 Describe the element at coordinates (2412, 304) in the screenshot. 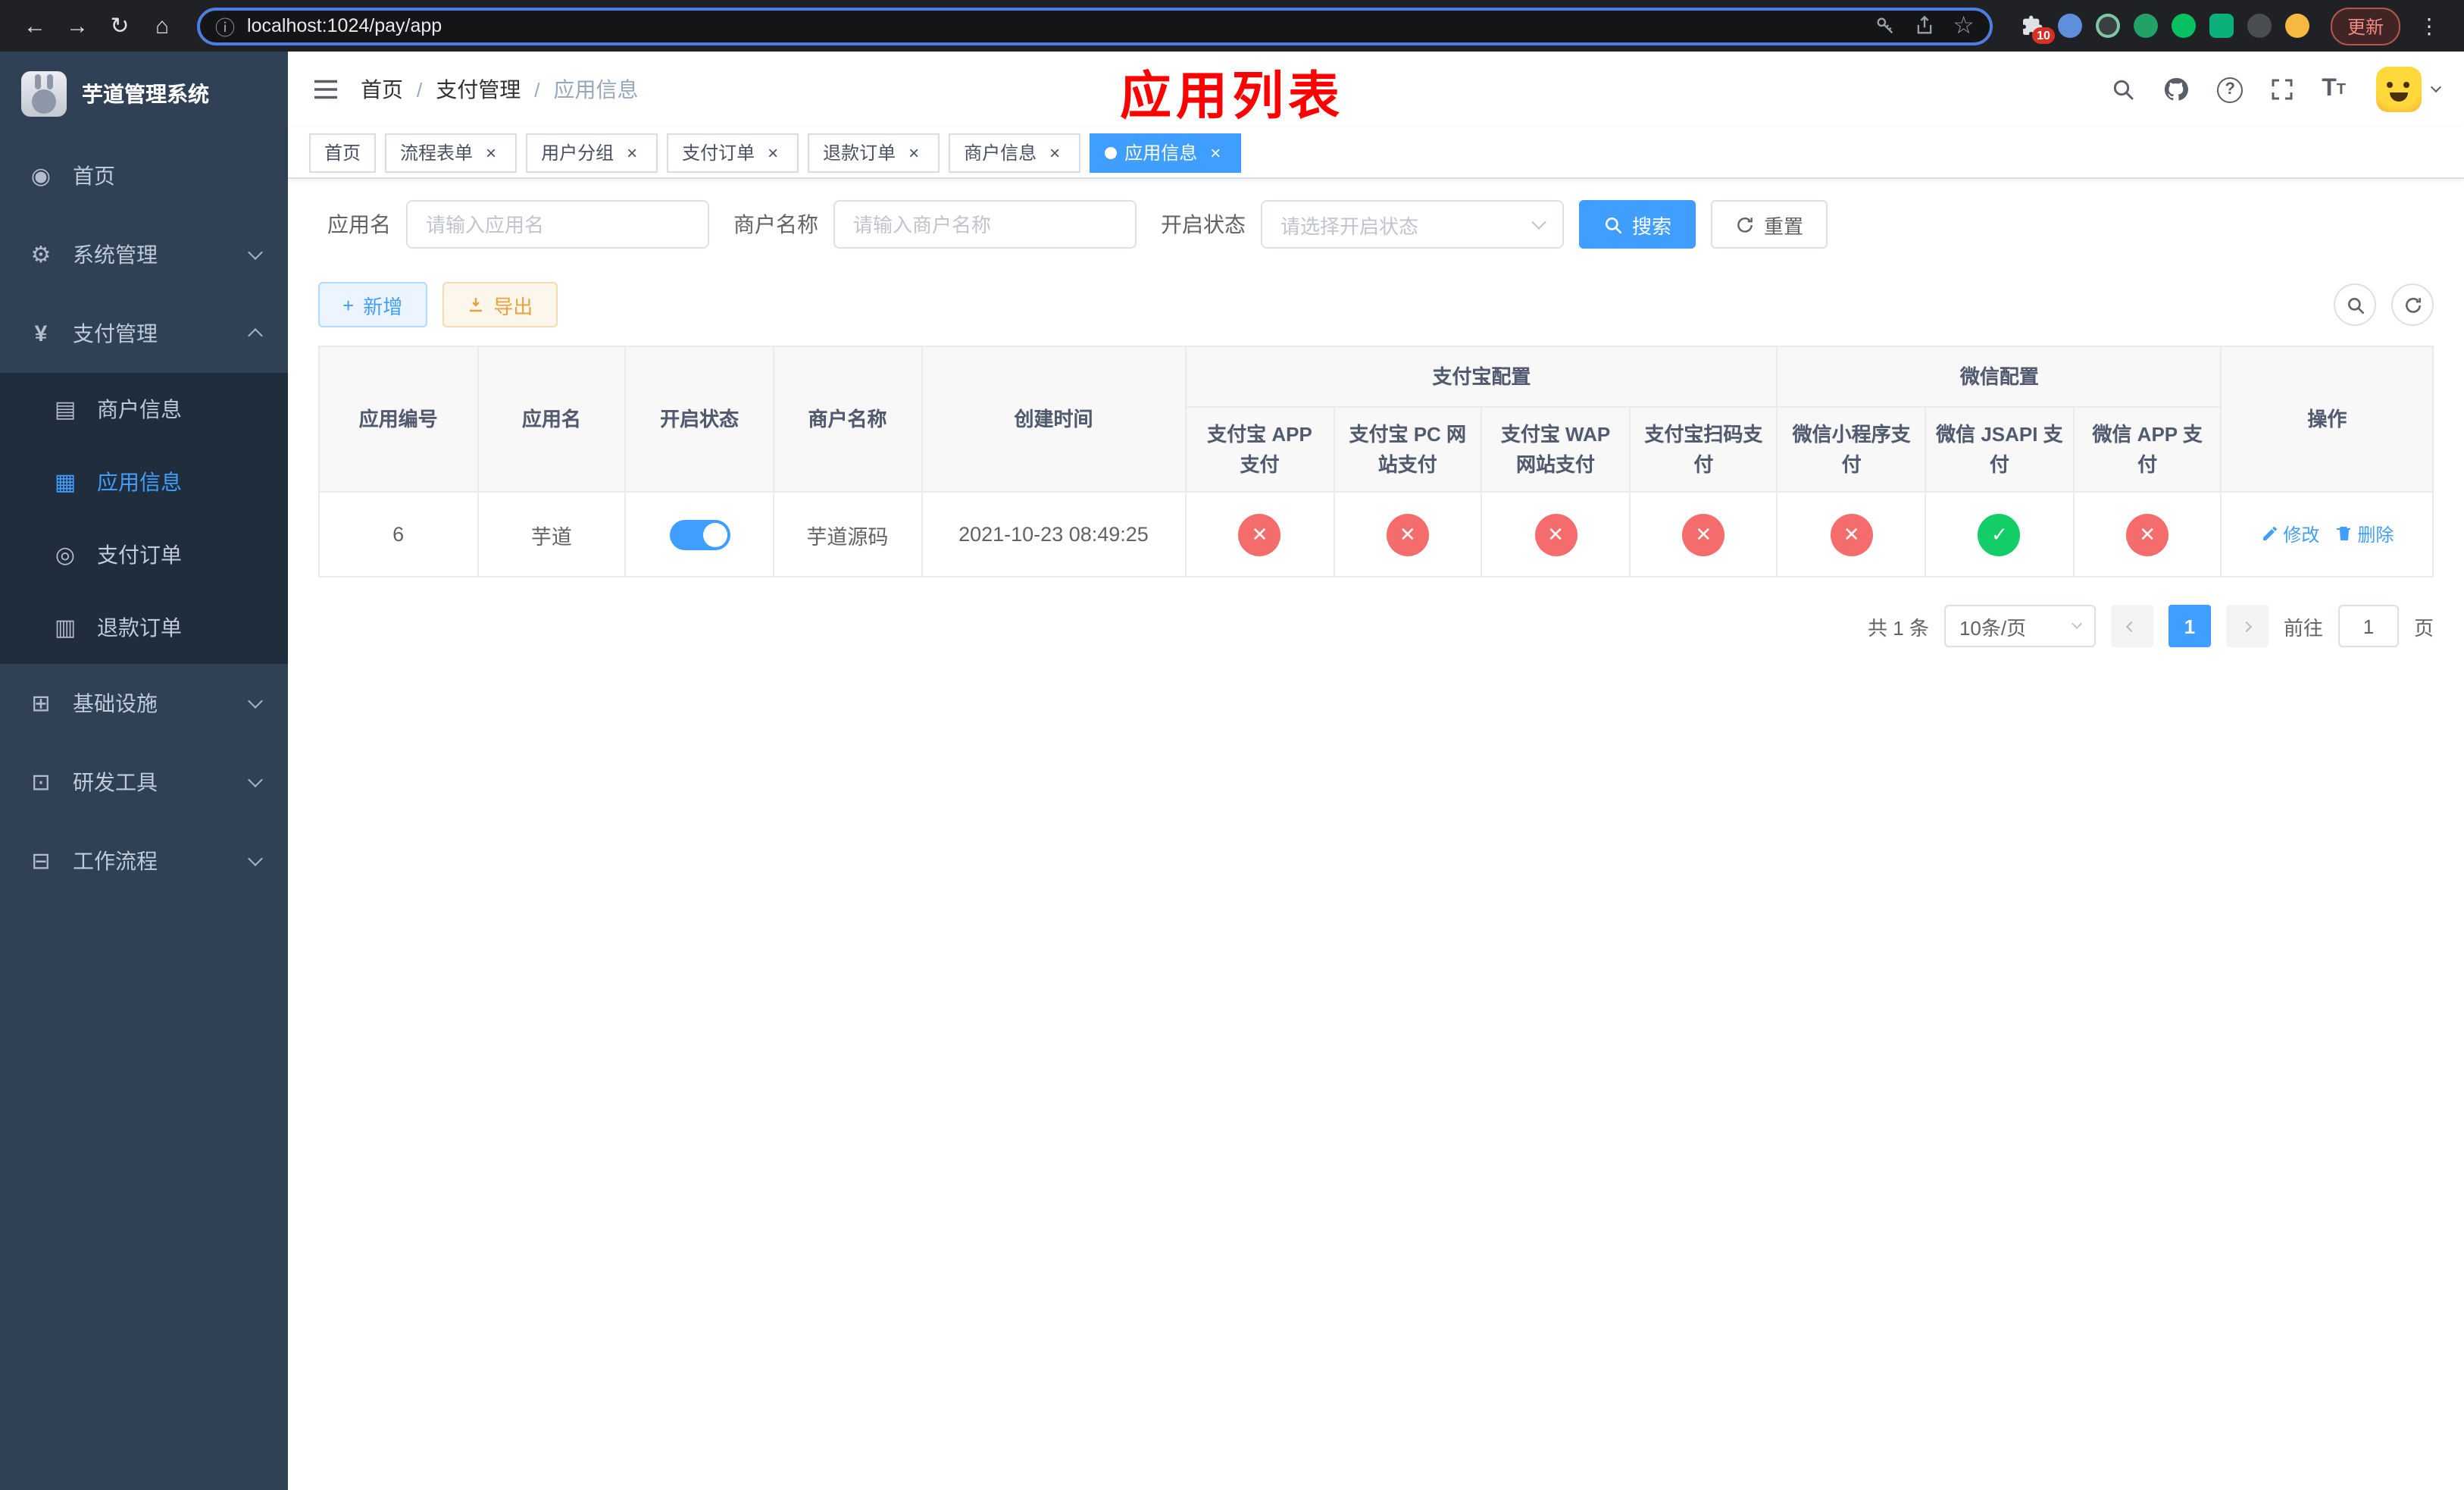

I see `refresh-button` at that location.